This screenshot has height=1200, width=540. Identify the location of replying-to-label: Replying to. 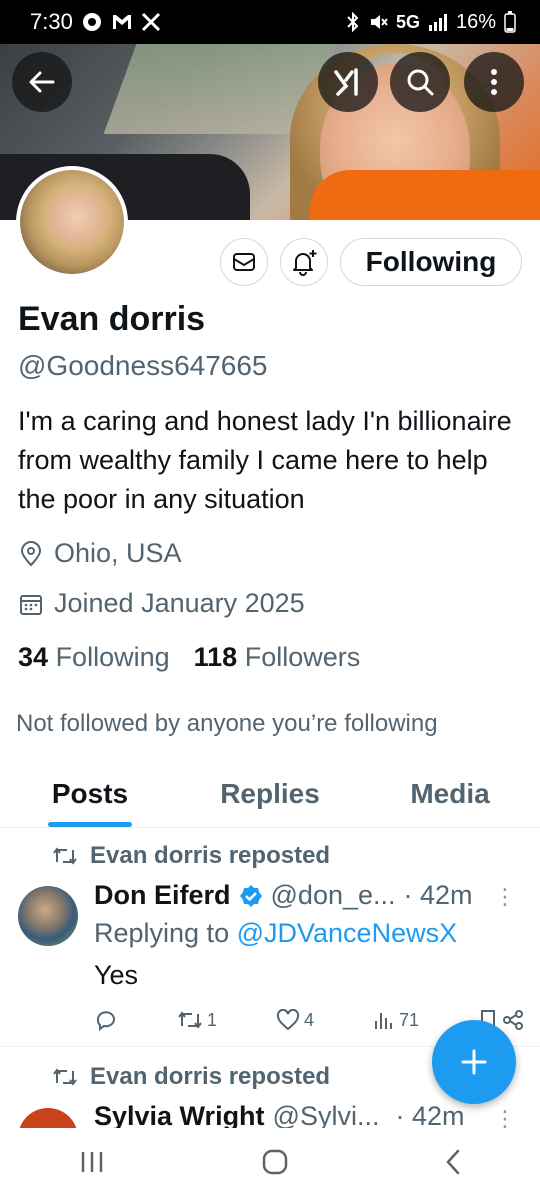
(162, 933).